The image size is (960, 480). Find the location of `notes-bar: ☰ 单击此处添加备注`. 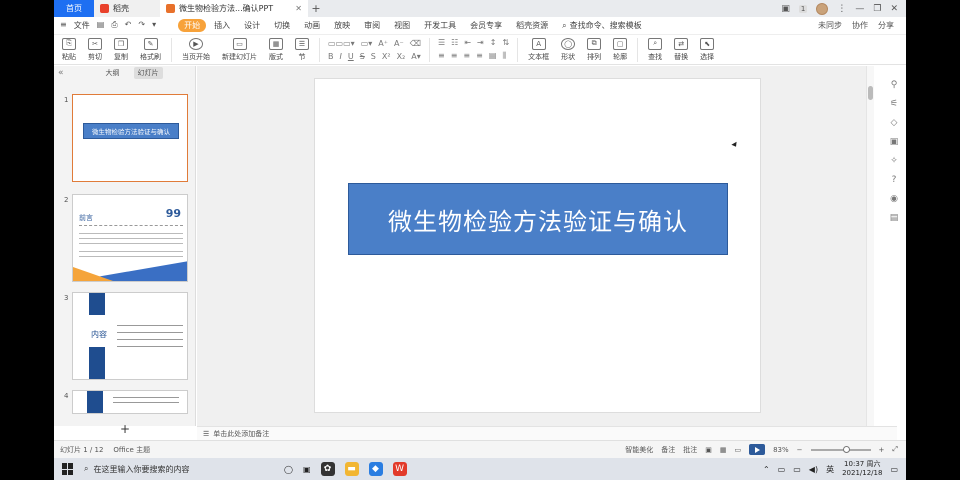

notes-bar: ☰ 单击此处添加备注 is located at coordinates (547, 433).